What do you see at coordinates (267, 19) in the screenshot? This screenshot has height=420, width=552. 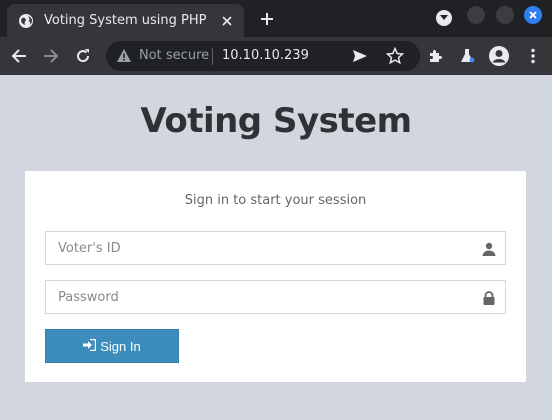 I see `plus-icon` at bounding box center [267, 19].